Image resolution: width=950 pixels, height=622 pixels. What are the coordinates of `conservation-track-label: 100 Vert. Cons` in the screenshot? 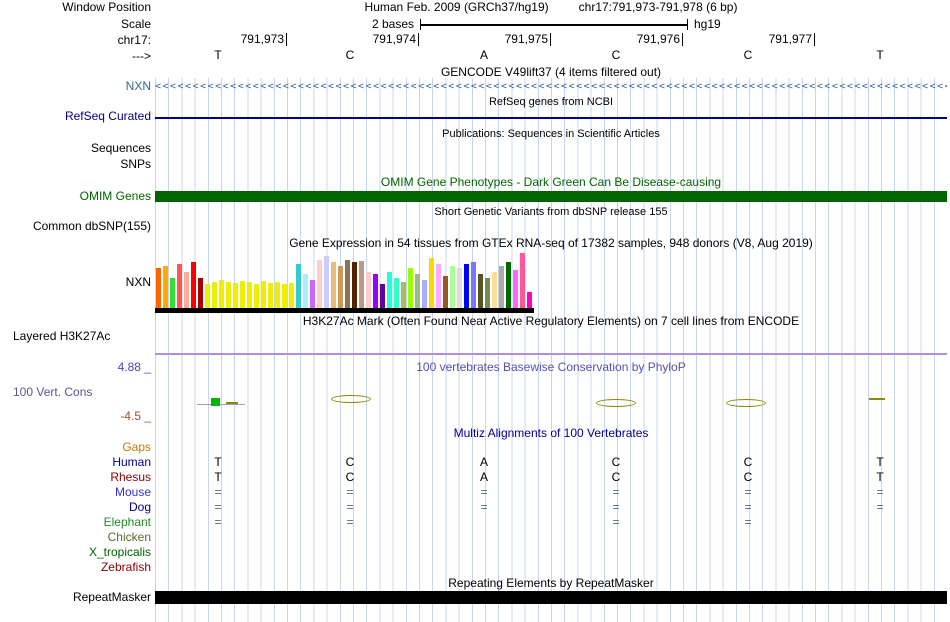 It's located at (75, 392).